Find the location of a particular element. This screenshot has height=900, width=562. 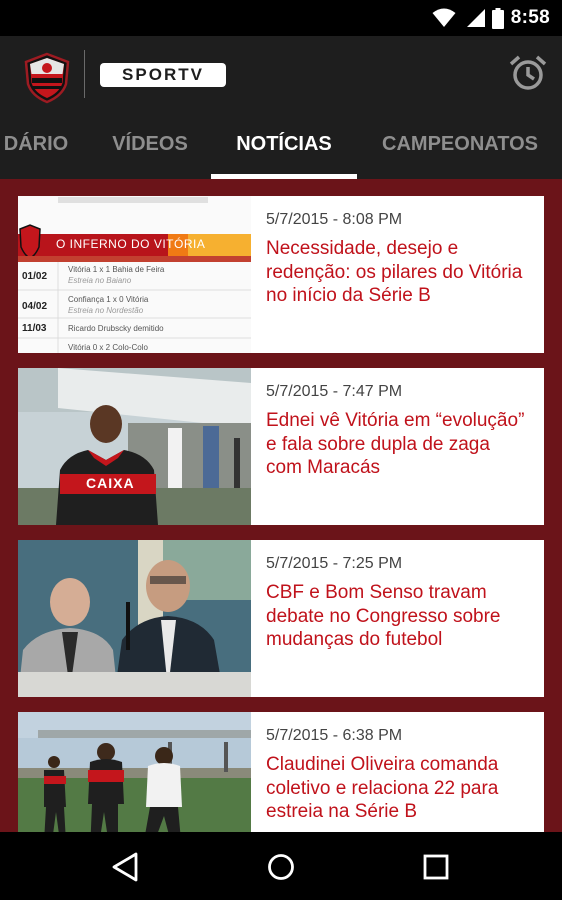

infographic-row: Vitória 1 x 1 Bahia de Feira is located at coordinates (116, 269).